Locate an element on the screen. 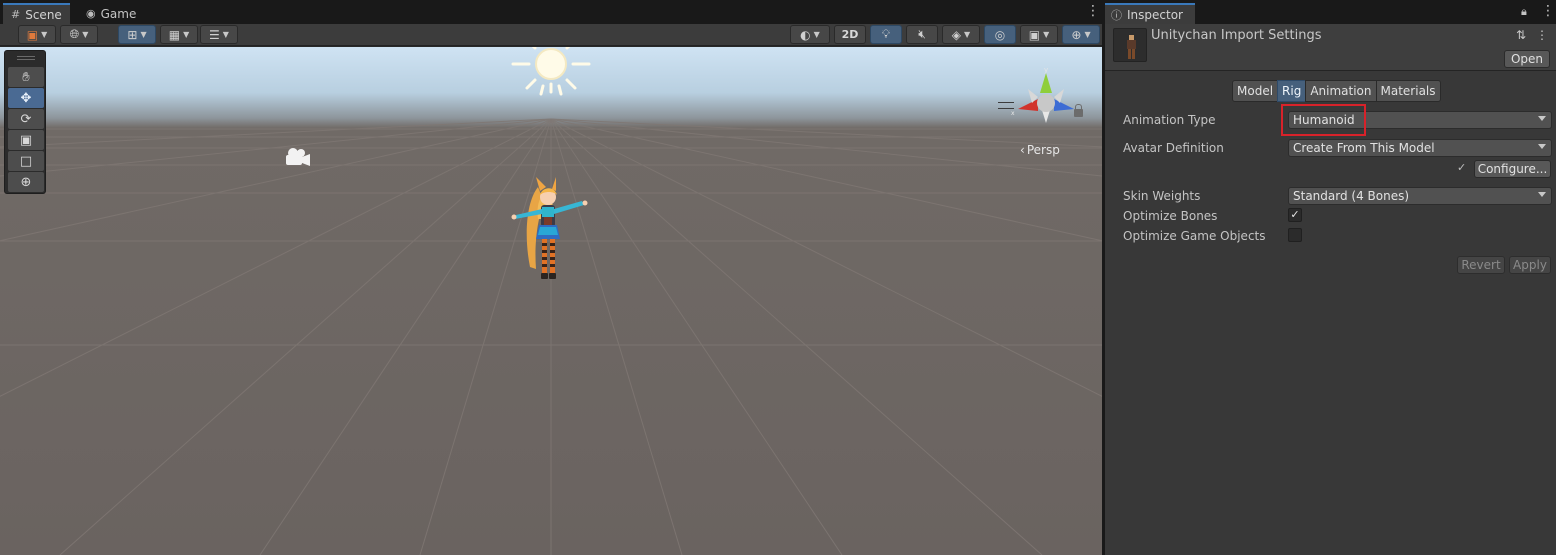 This screenshot has height=555, width=1556. 2d-toggle: 2D is located at coordinates (850, 34).